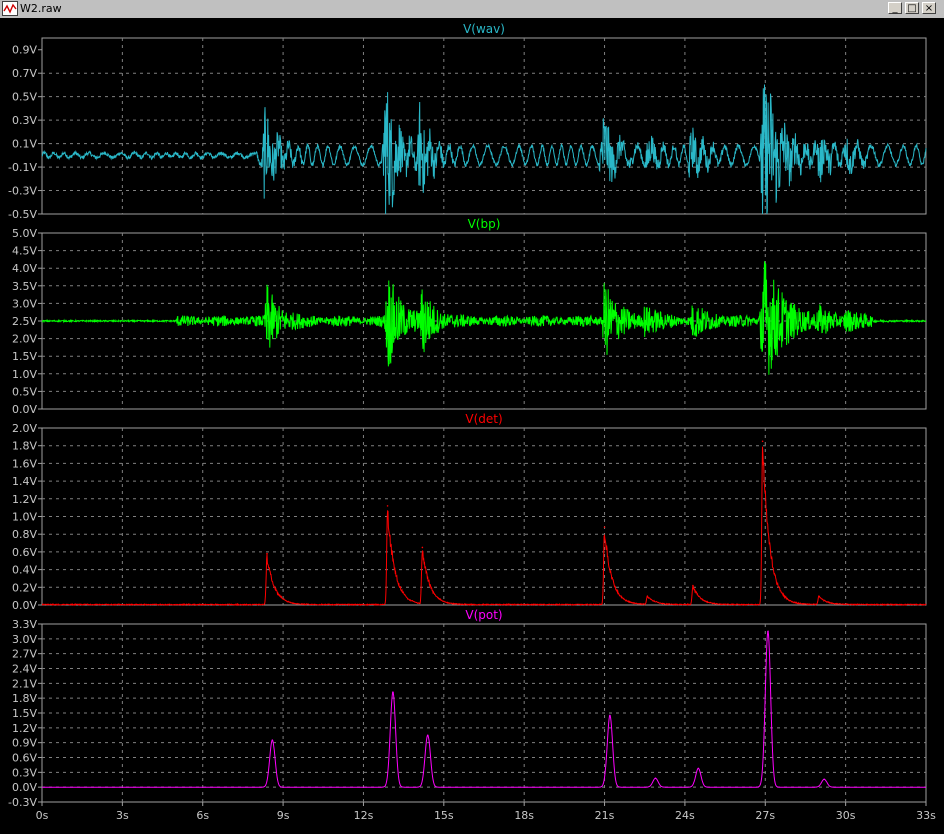 The width and height of the screenshot is (944, 834). Describe the element at coordinates (10, 8) in the screenshot. I see `waveform-icon` at that location.